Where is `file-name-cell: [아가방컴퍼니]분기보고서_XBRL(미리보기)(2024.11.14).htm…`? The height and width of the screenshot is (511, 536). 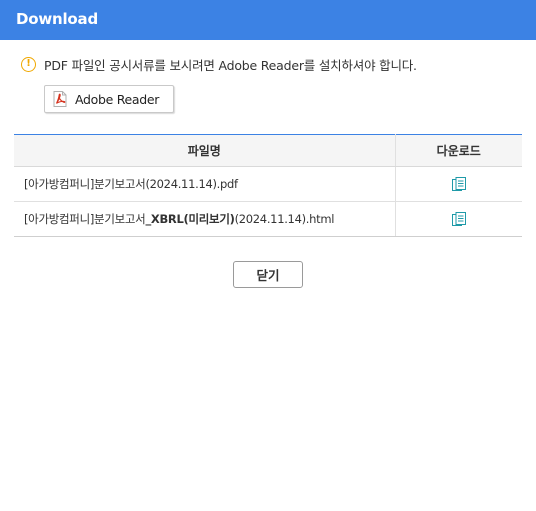 file-name-cell: [아가방컴퍼니]분기보고서_XBRL(미리보기)(2024.11.14).htm… is located at coordinates (205, 219).